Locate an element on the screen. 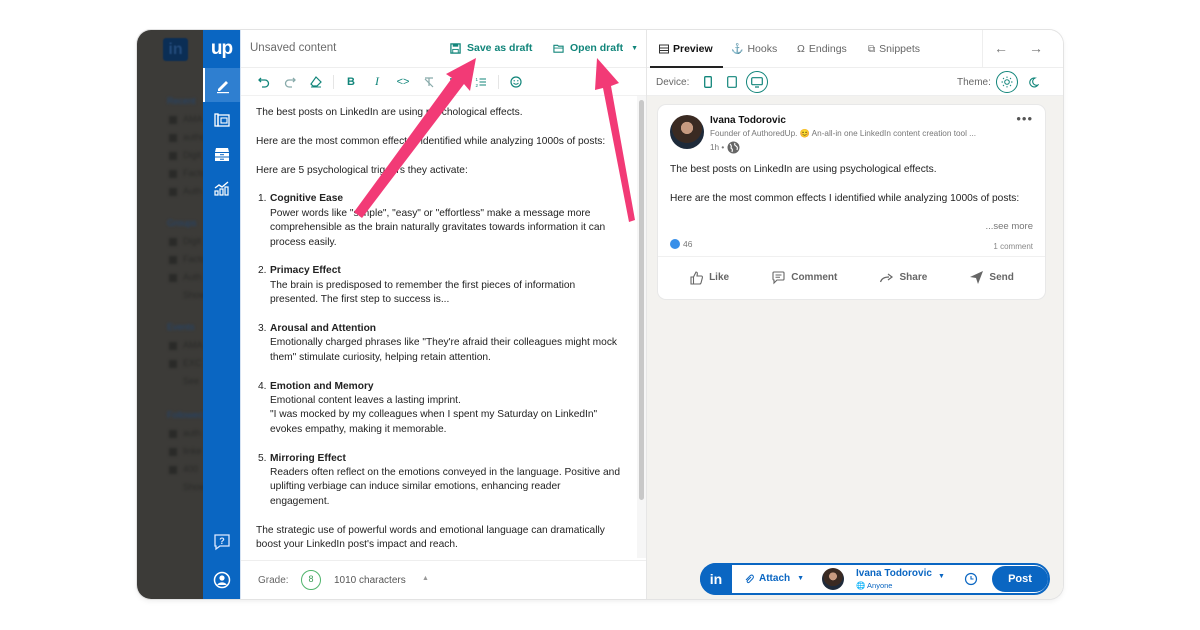 This screenshot has width=1200, height=630. redo-button is located at coordinates (290, 82).